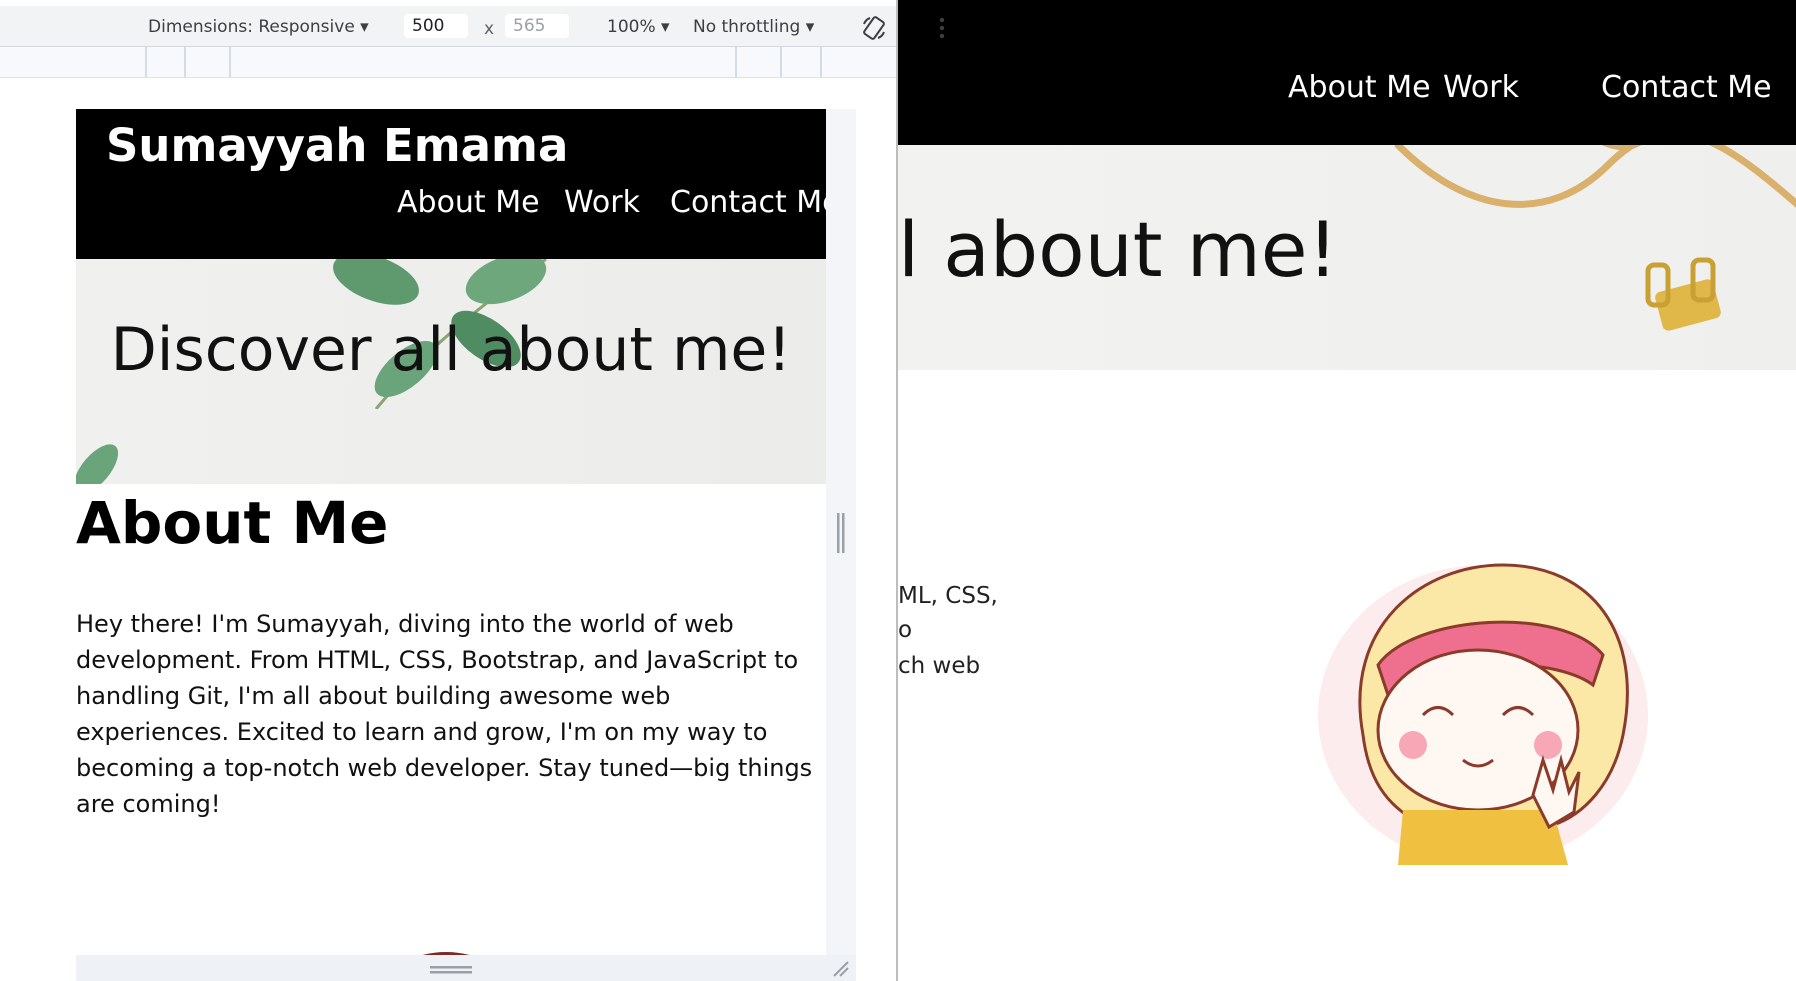 Image resolution: width=1796 pixels, height=981 pixels. Describe the element at coordinates (1118, 249) in the screenshot. I see `bg-hero-title: l about me!` at that location.